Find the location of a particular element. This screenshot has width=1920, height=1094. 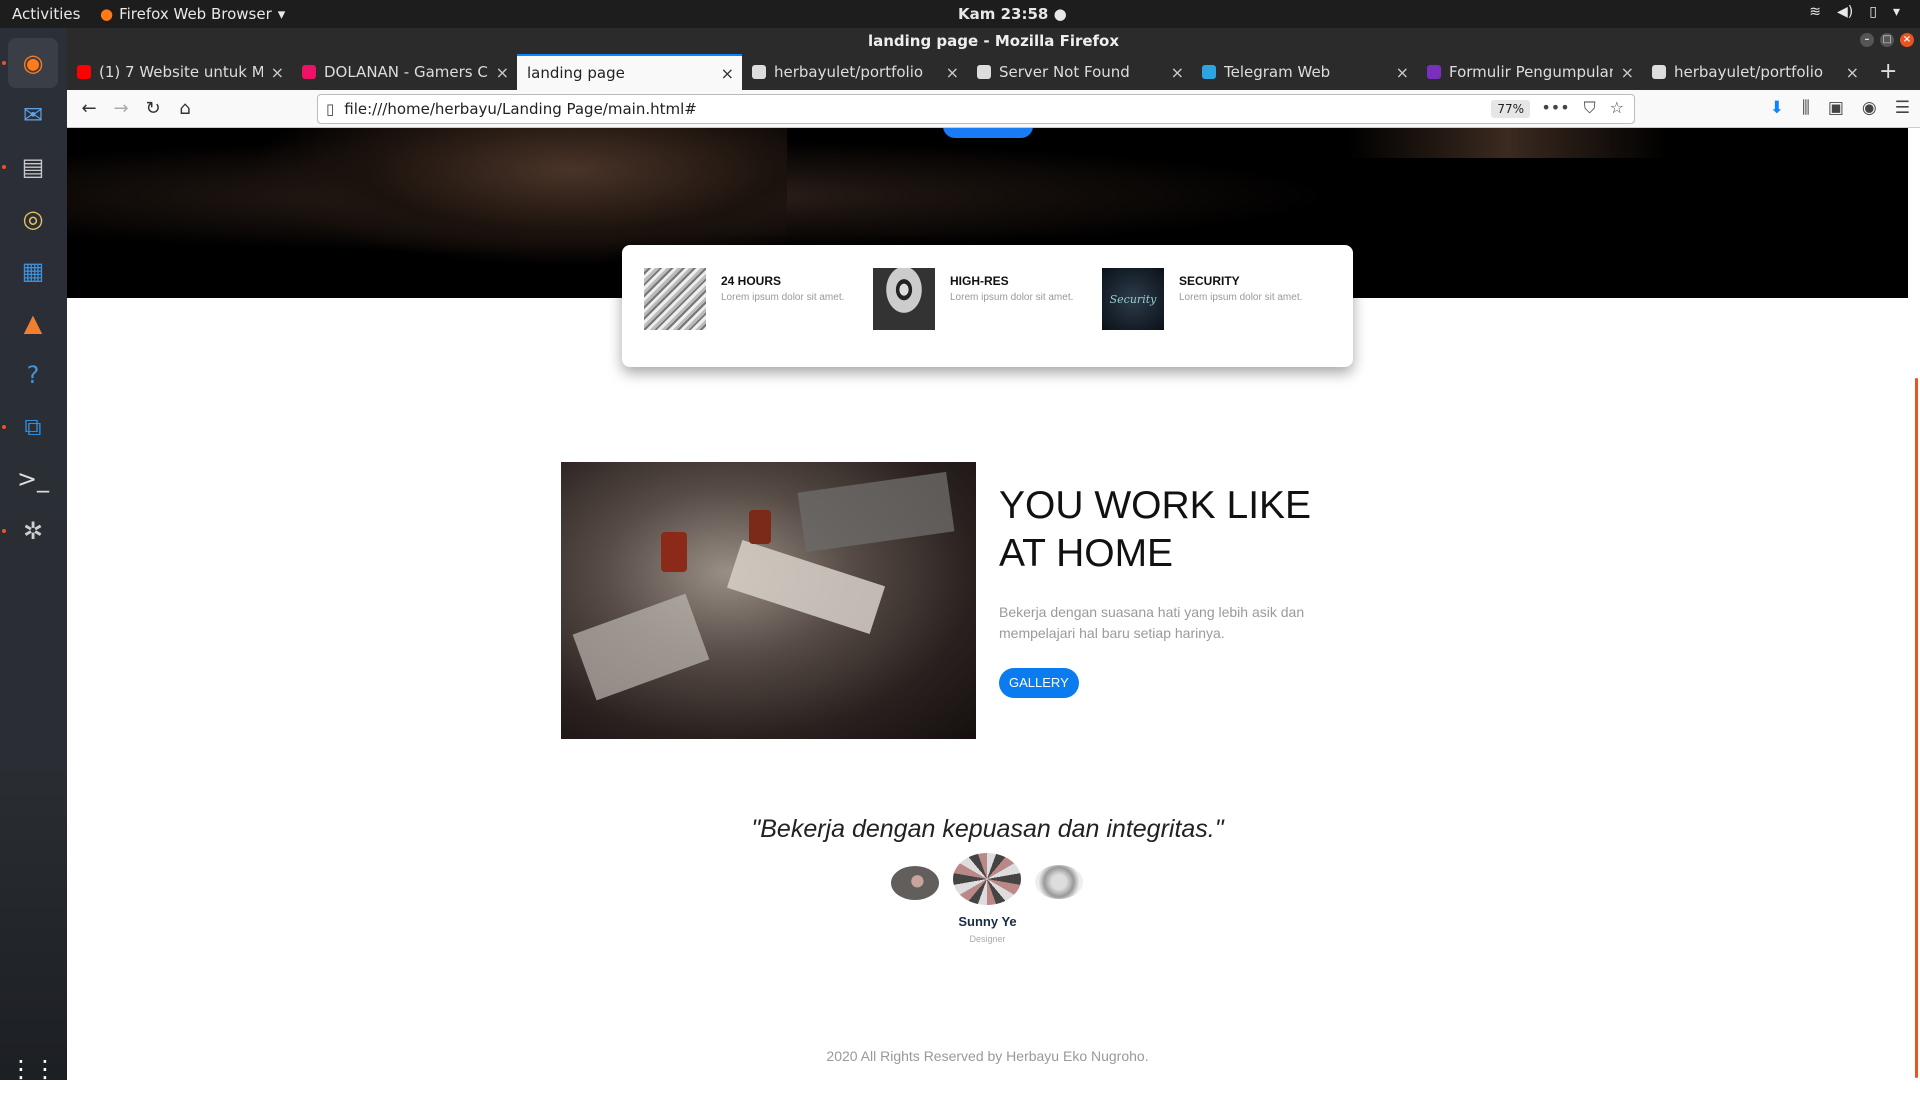

show-apps-button: ⋮⋮ is located at coordinates (33, 1069).